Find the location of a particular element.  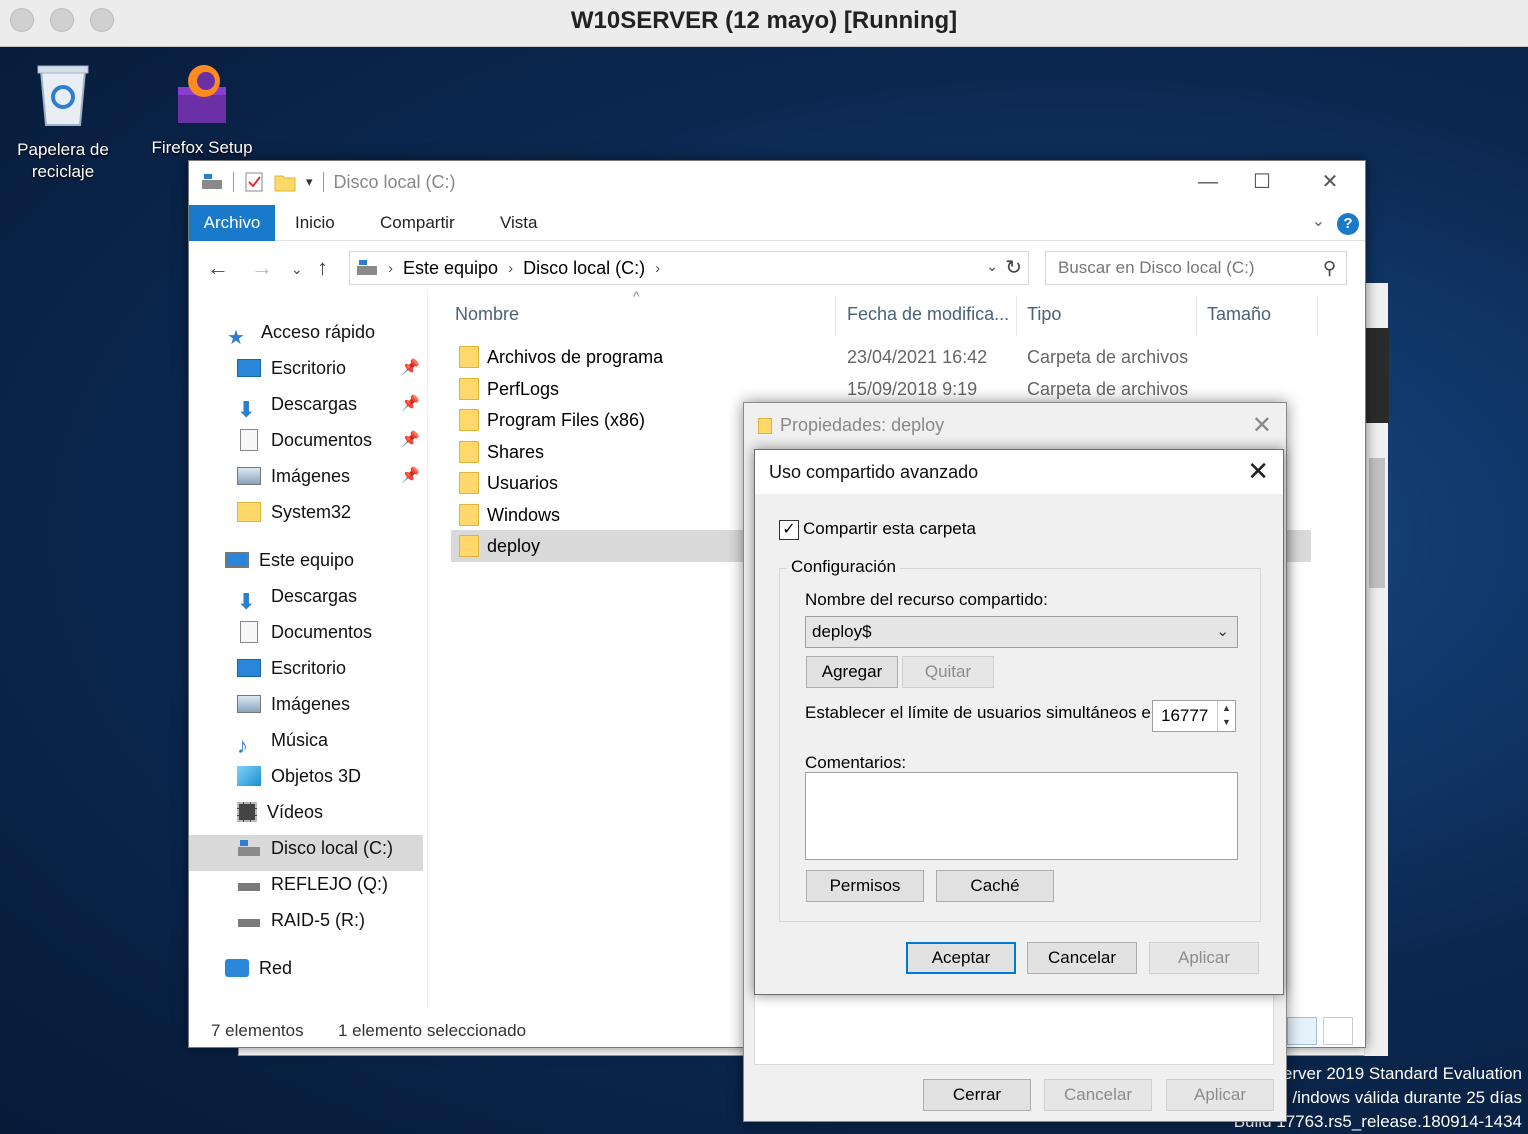

column-size: Tamaño is located at coordinates (1239, 314).